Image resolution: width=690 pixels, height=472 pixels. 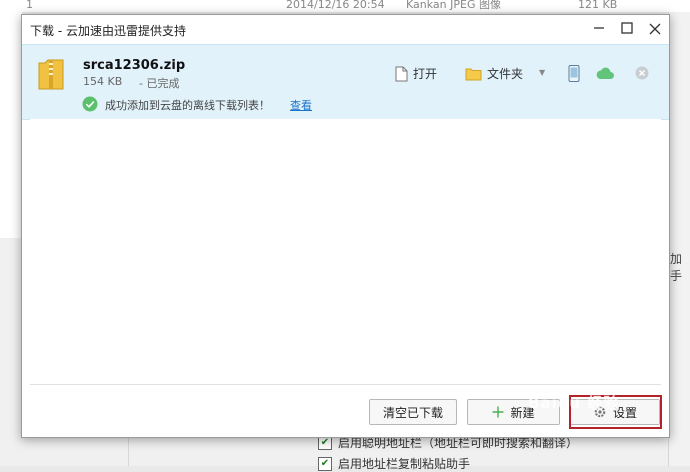 I want to click on bg-file-date: 2014/12/16 20:54, so click(x=335, y=5).